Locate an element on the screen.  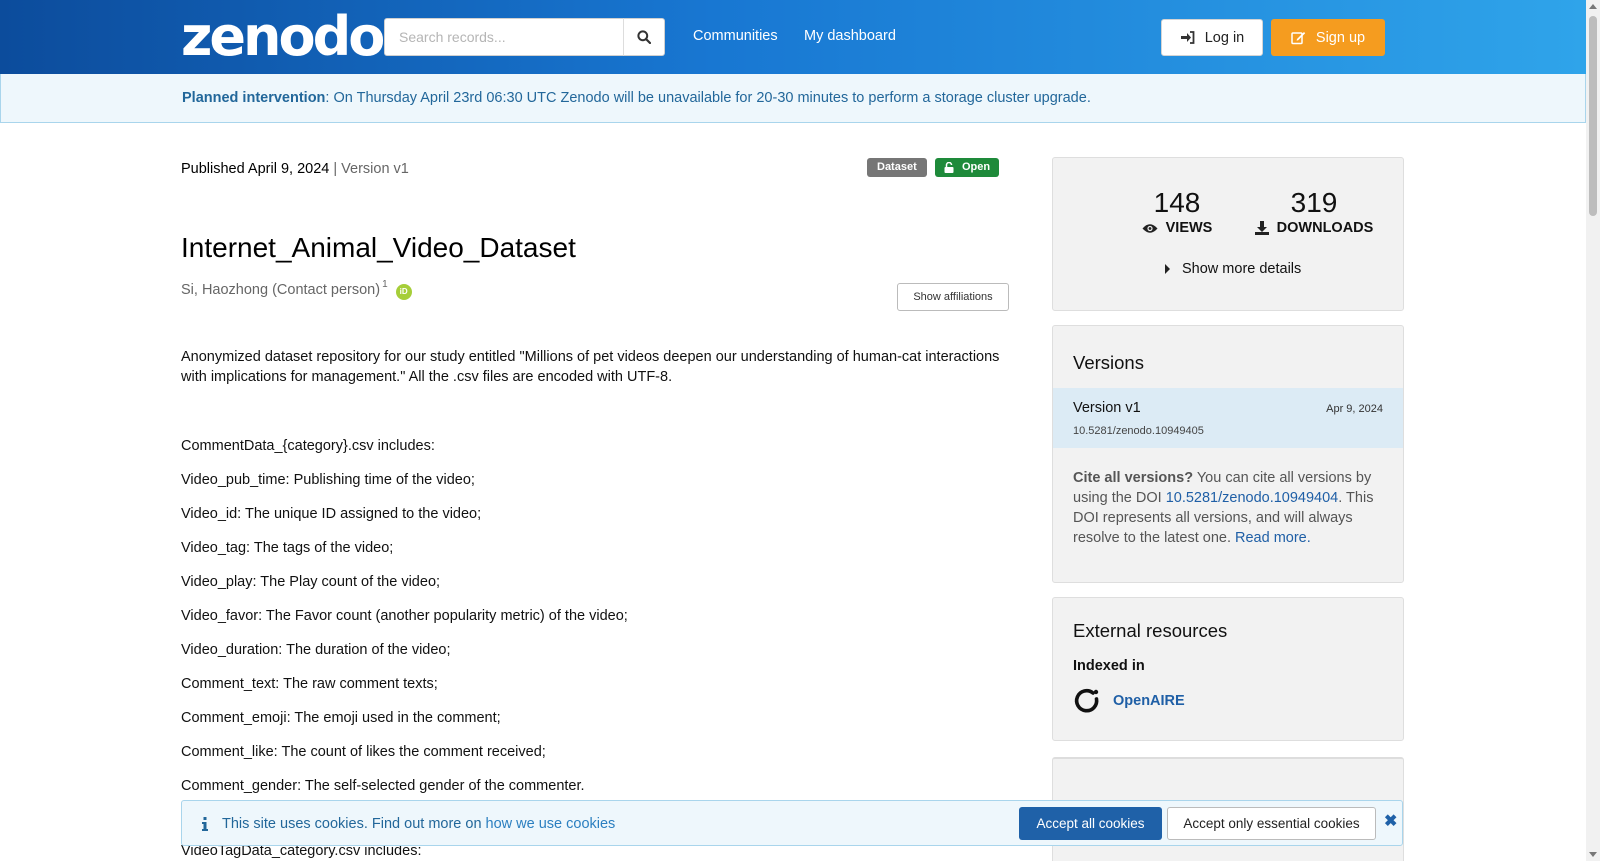
signup-button: Sign up is located at coordinates (1328, 37).